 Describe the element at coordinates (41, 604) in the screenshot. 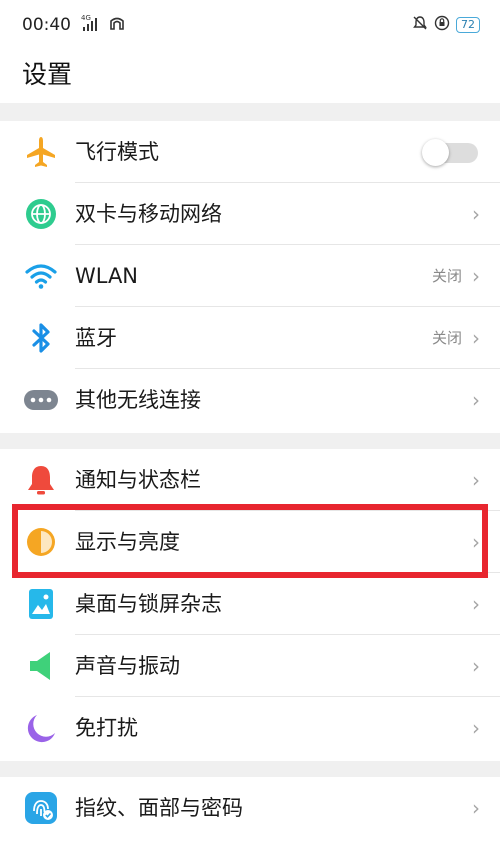

I see `wallpaper-icon` at that location.